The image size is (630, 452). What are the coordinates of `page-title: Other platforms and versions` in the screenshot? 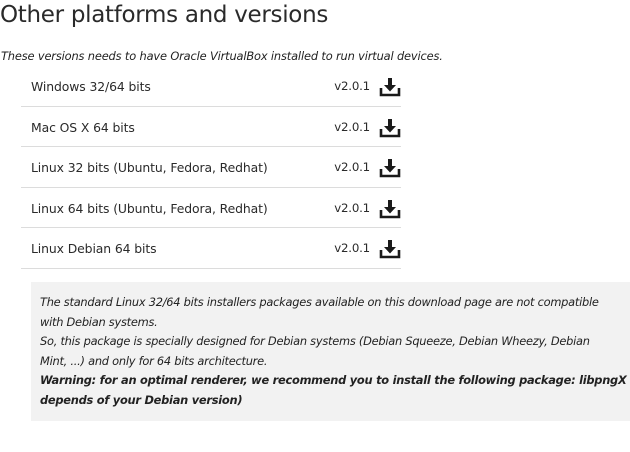 It's located at (164, 15).